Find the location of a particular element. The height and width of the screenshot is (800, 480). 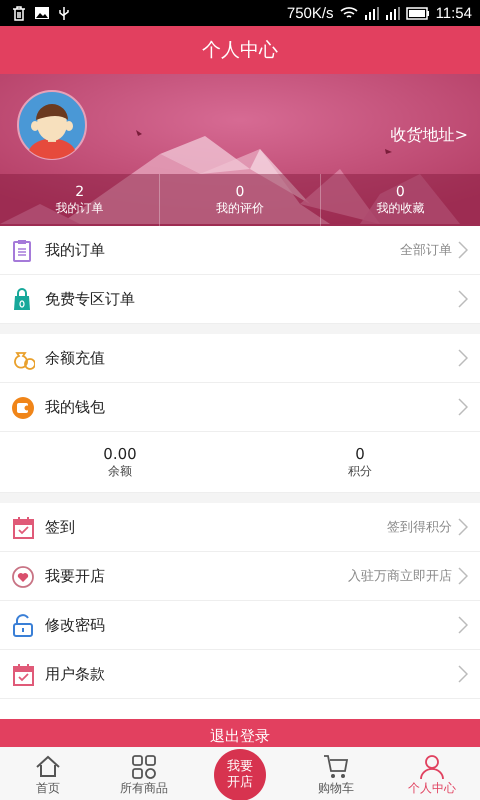

network-speed: 750K/s is located at coordinates (310, 13).